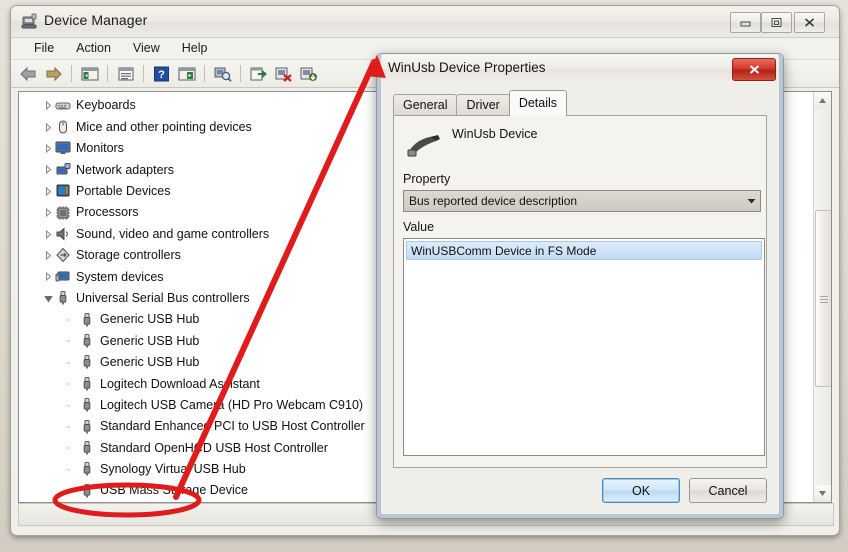 This screenshot has width=848, height=552. I want to click on tab-driver: Driver, so click(483, 105).